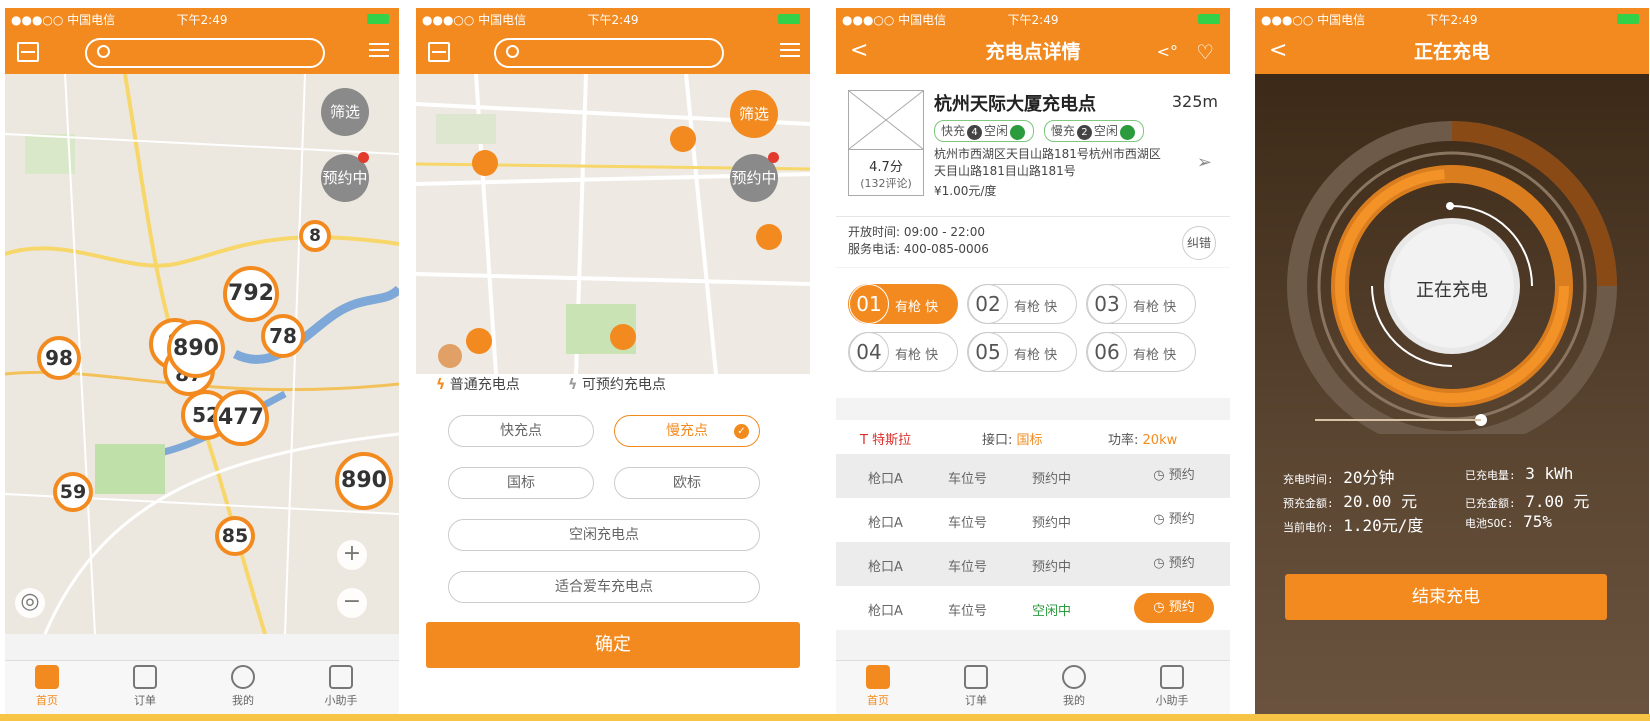 Image resolution: width=1650 pixels, height=721 pixels. Describe the element at coordinates (1143, 440) in the screenshot. I see `power-info: 功率: 20kw` at that location.